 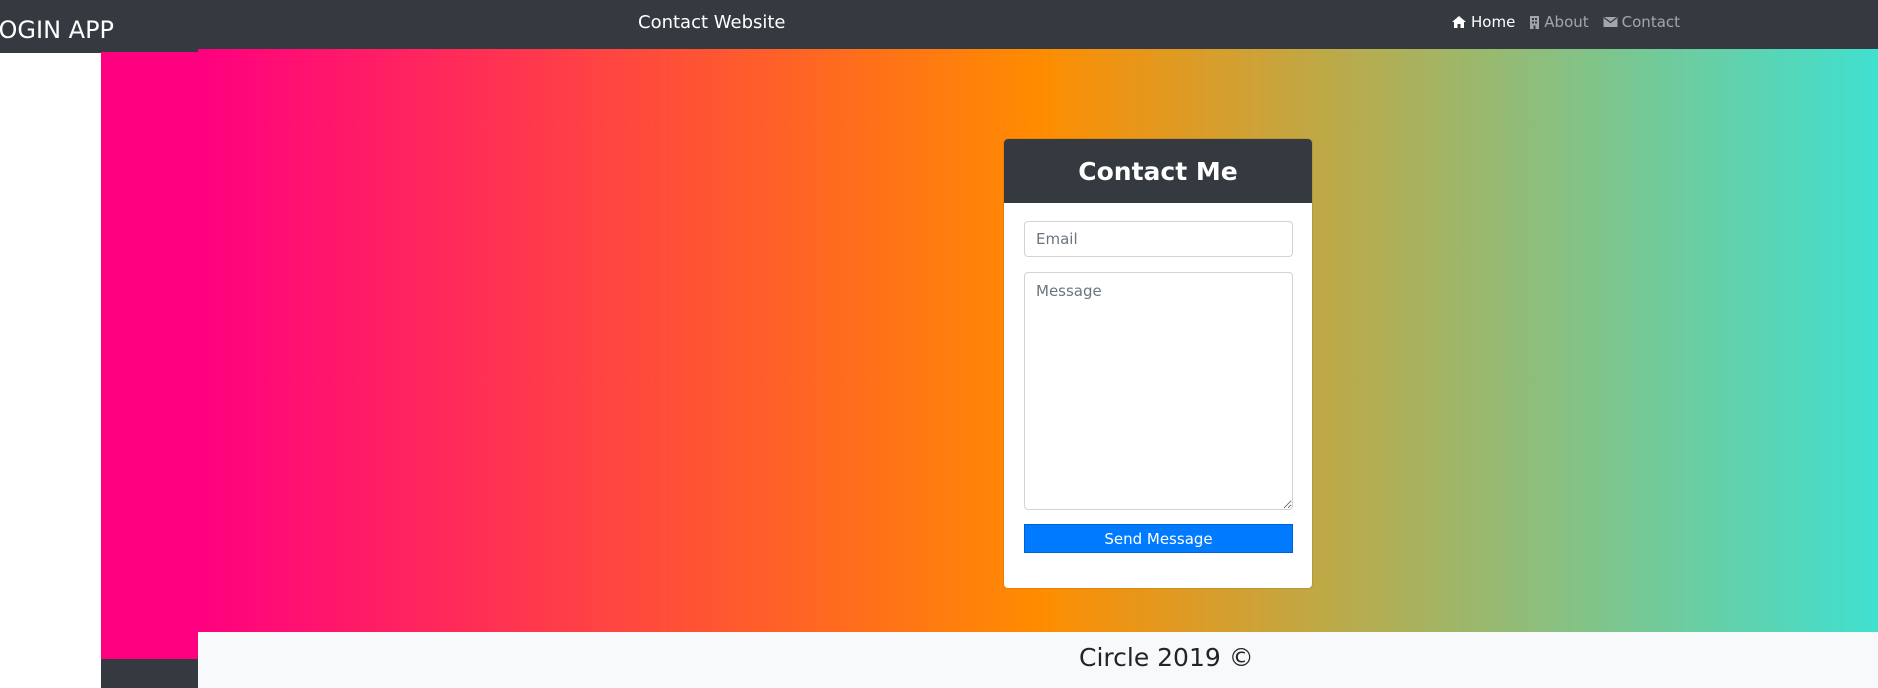 What do you see at coordinates (151, 673) in the screenshot?
I see `login-app-footer` at bounding box center [151, 673].